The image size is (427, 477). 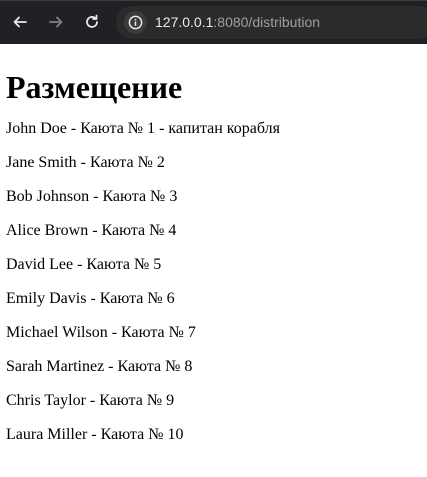 I want to click on forward-arrow-icon, so click(x=56, y=22).